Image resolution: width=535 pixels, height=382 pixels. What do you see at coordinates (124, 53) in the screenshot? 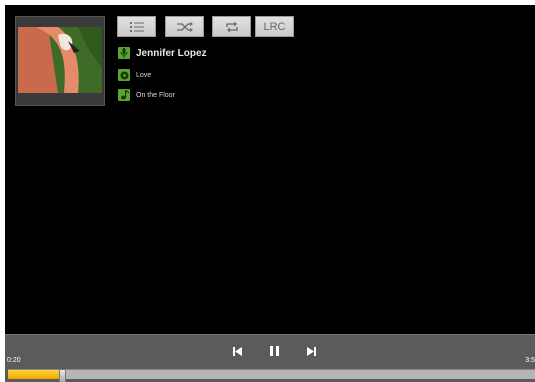
I see `microphone-icon` at bounding box center [124, 53].